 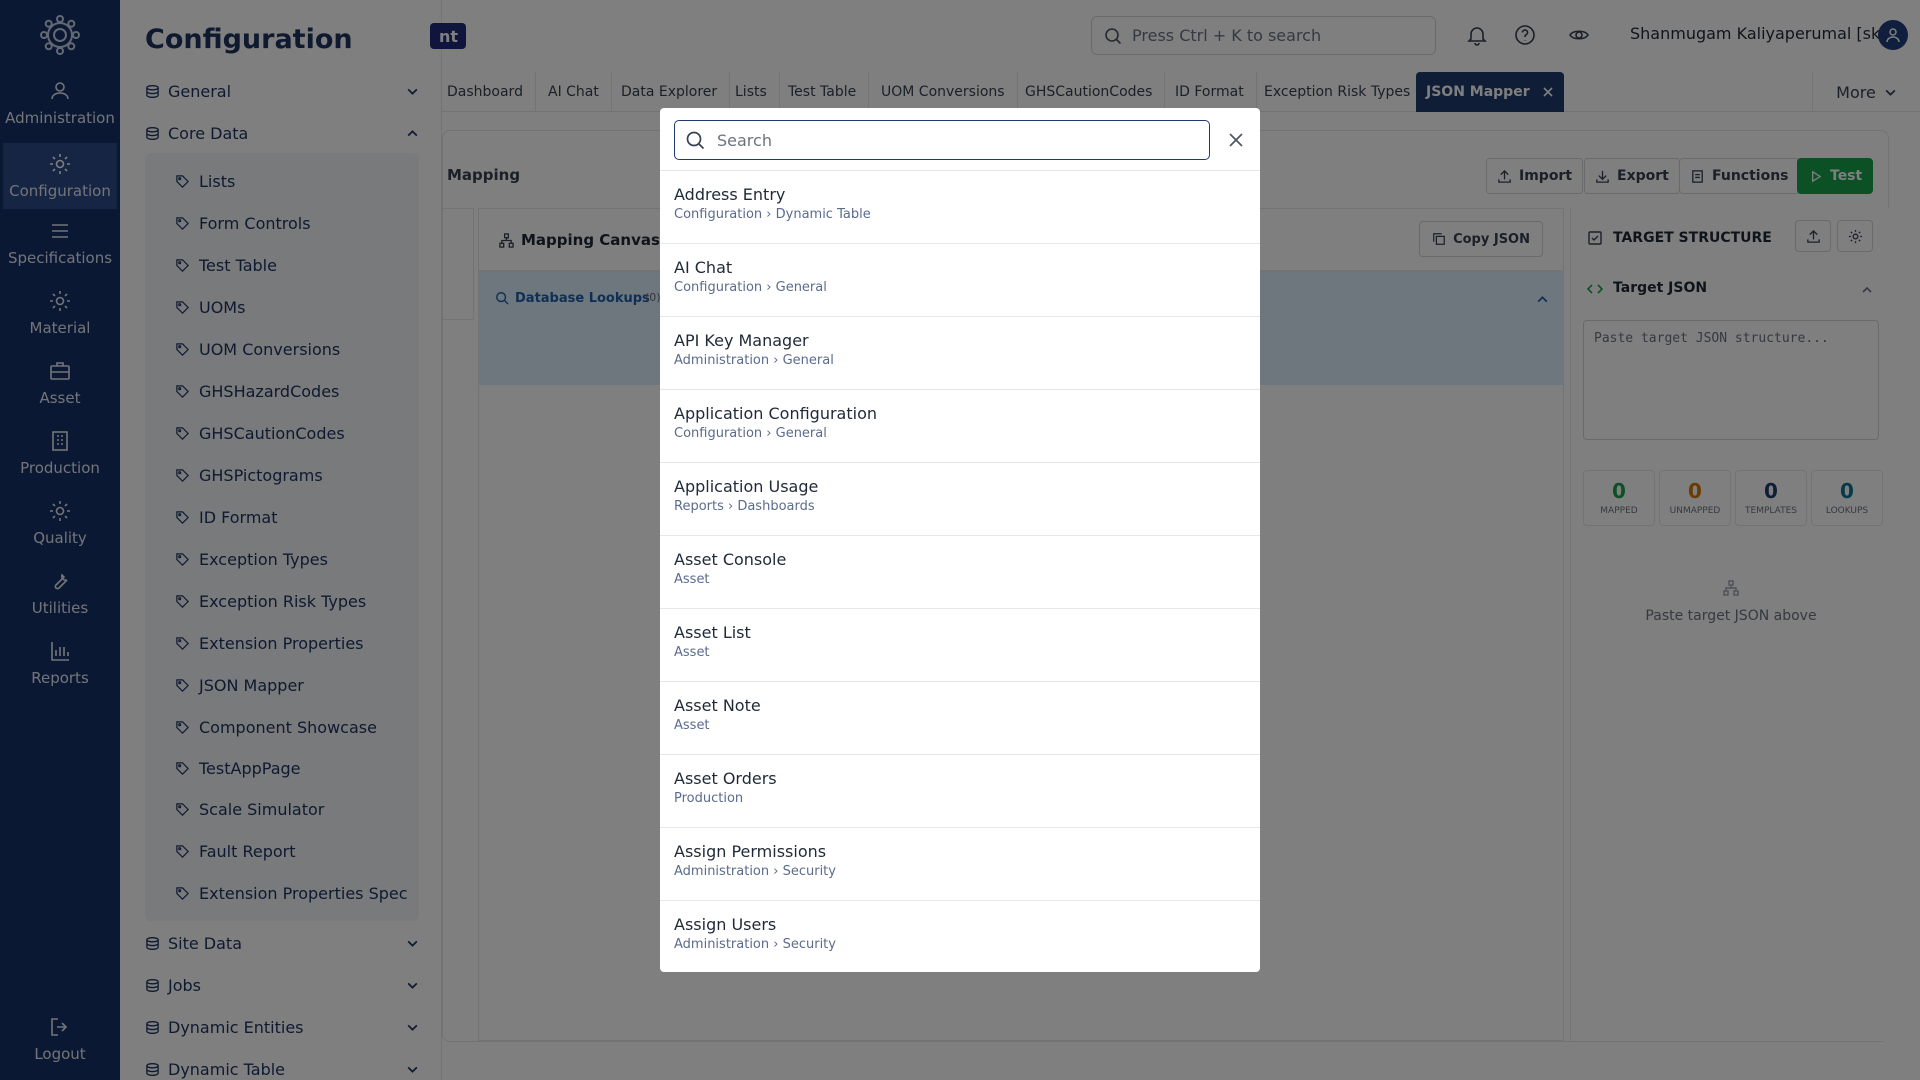 I want to click on search-result: Application Usage Reports › Dashboards, so click(x=960, y=499).